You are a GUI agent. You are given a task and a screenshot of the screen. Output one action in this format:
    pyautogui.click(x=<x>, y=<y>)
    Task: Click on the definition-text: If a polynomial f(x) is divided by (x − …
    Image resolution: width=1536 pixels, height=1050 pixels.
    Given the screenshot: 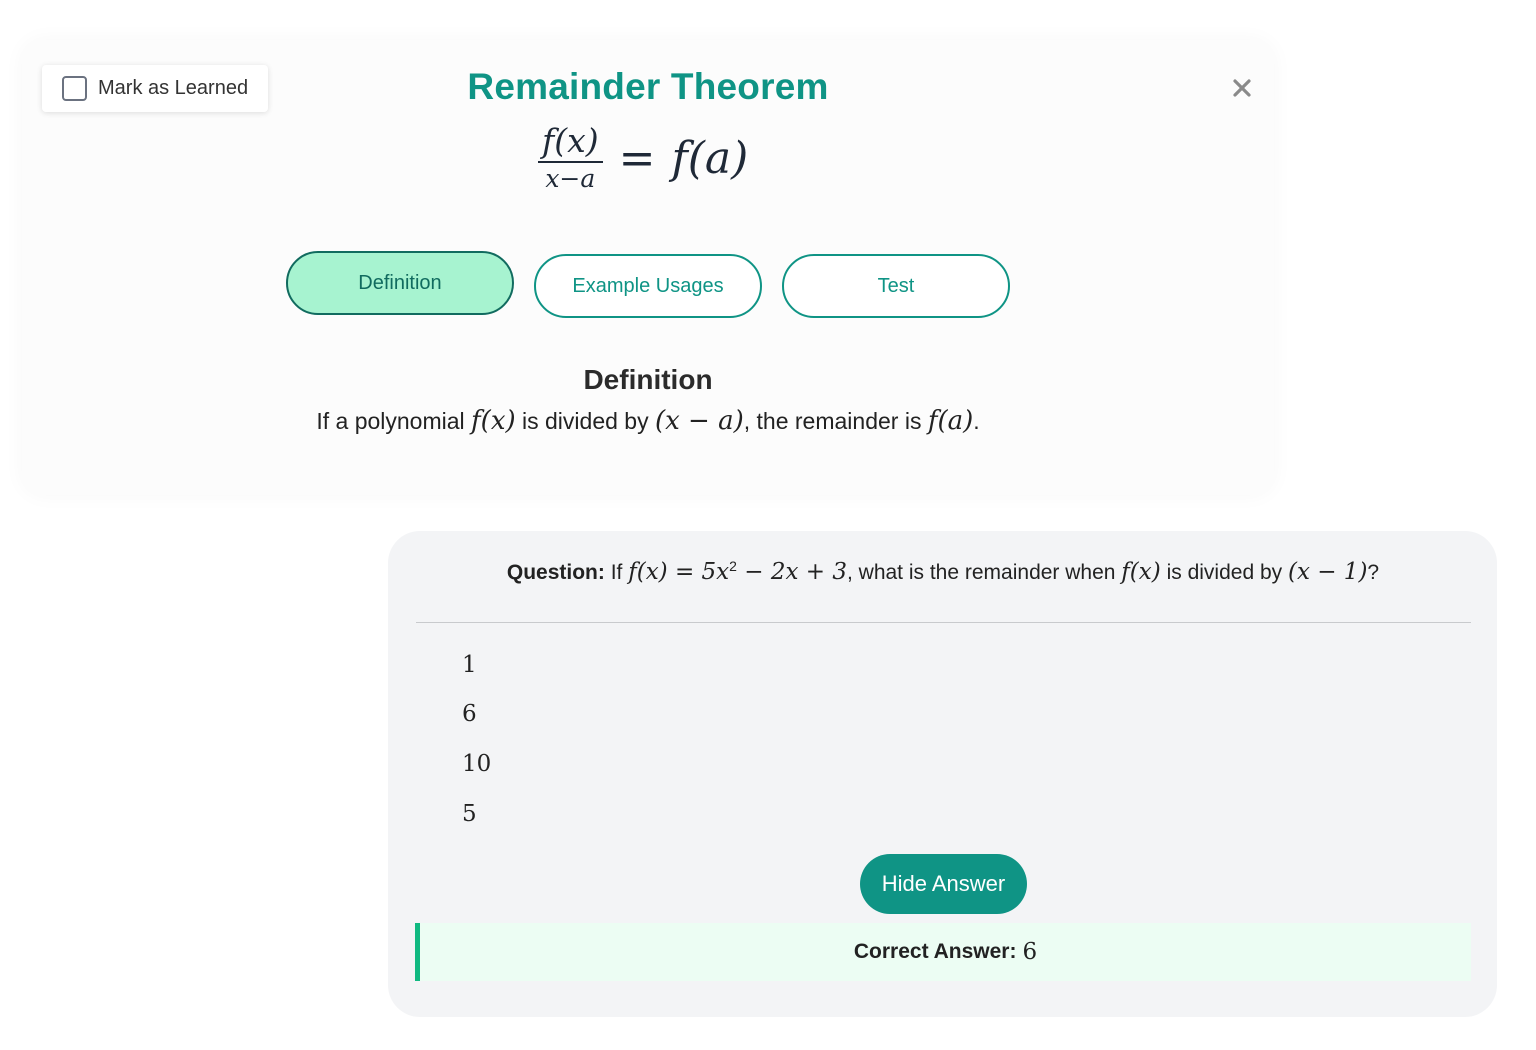 What is the action you would take?
    pyautogui.click(x=648, y=421)
    